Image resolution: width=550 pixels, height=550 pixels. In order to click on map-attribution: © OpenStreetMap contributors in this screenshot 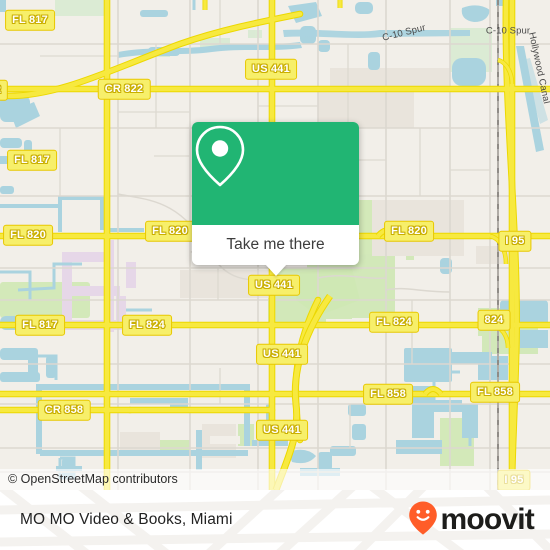, I will do `click(275, 479)`.